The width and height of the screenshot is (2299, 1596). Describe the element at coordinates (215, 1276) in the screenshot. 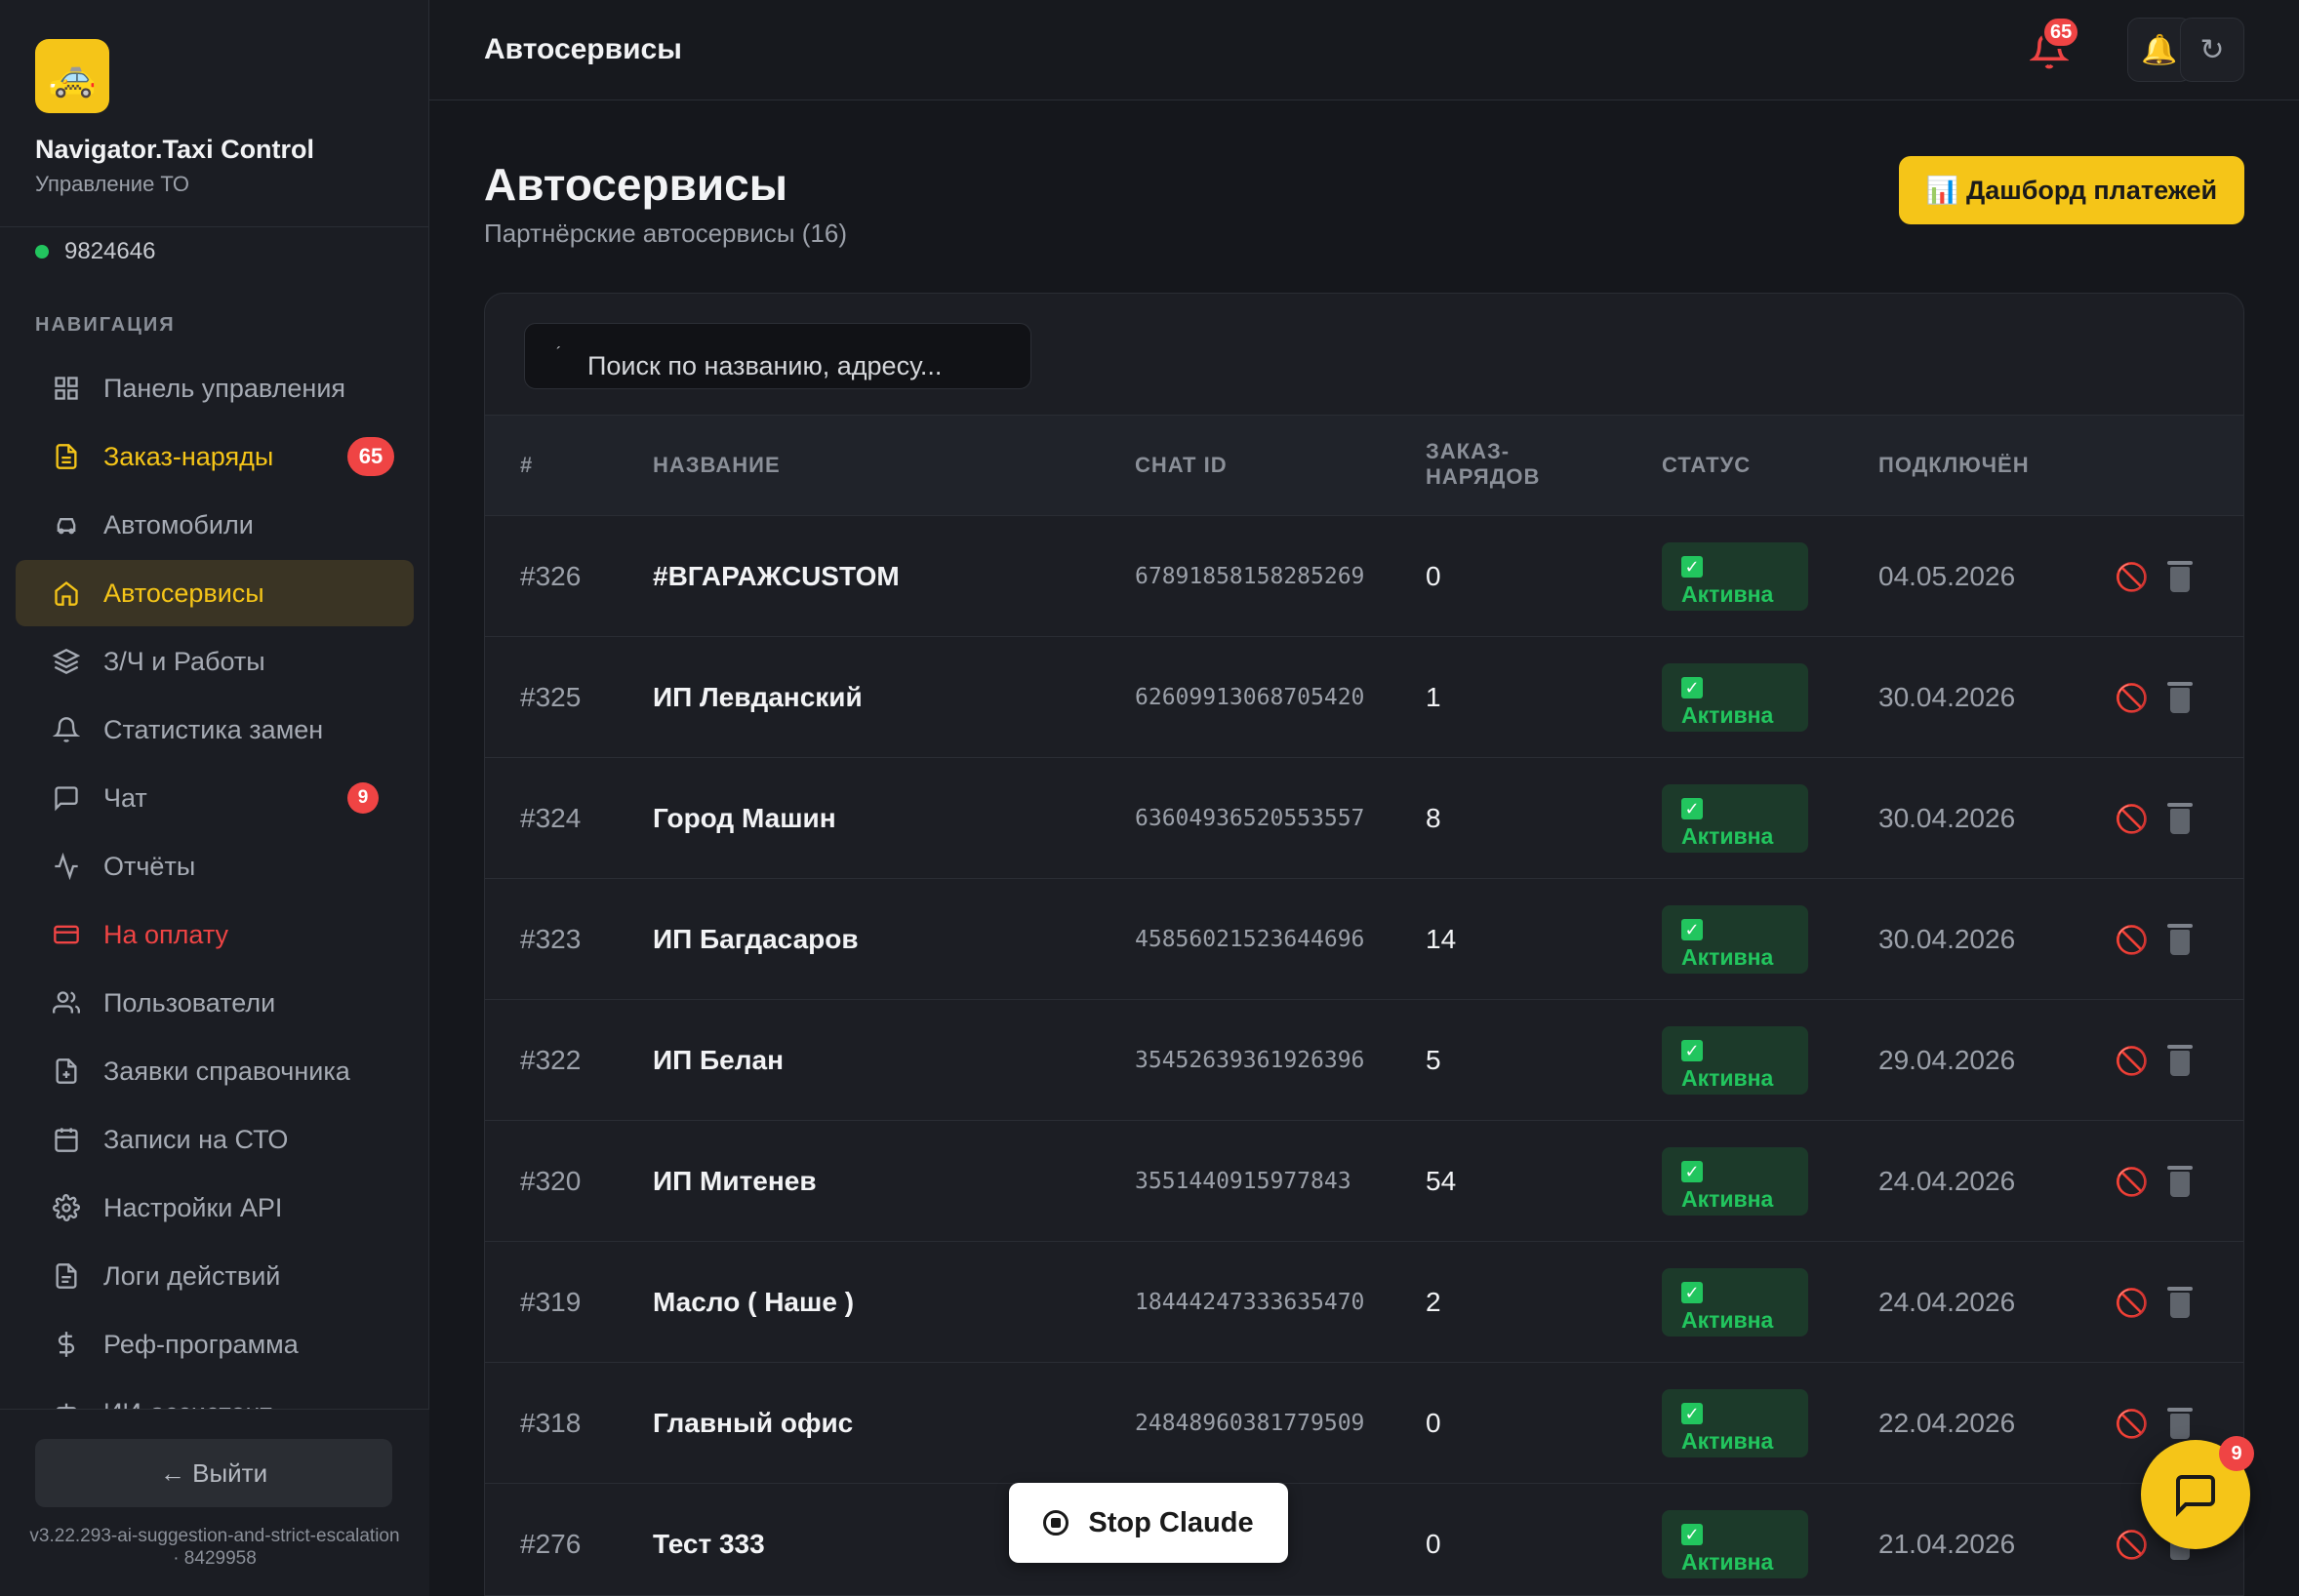

I see `sidebar-item-action-logs: Логи действий` at that location.